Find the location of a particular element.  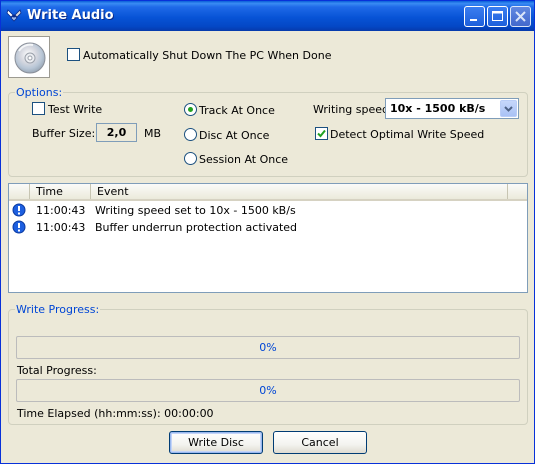

dropdown-button is located at coordinates (508, 108).